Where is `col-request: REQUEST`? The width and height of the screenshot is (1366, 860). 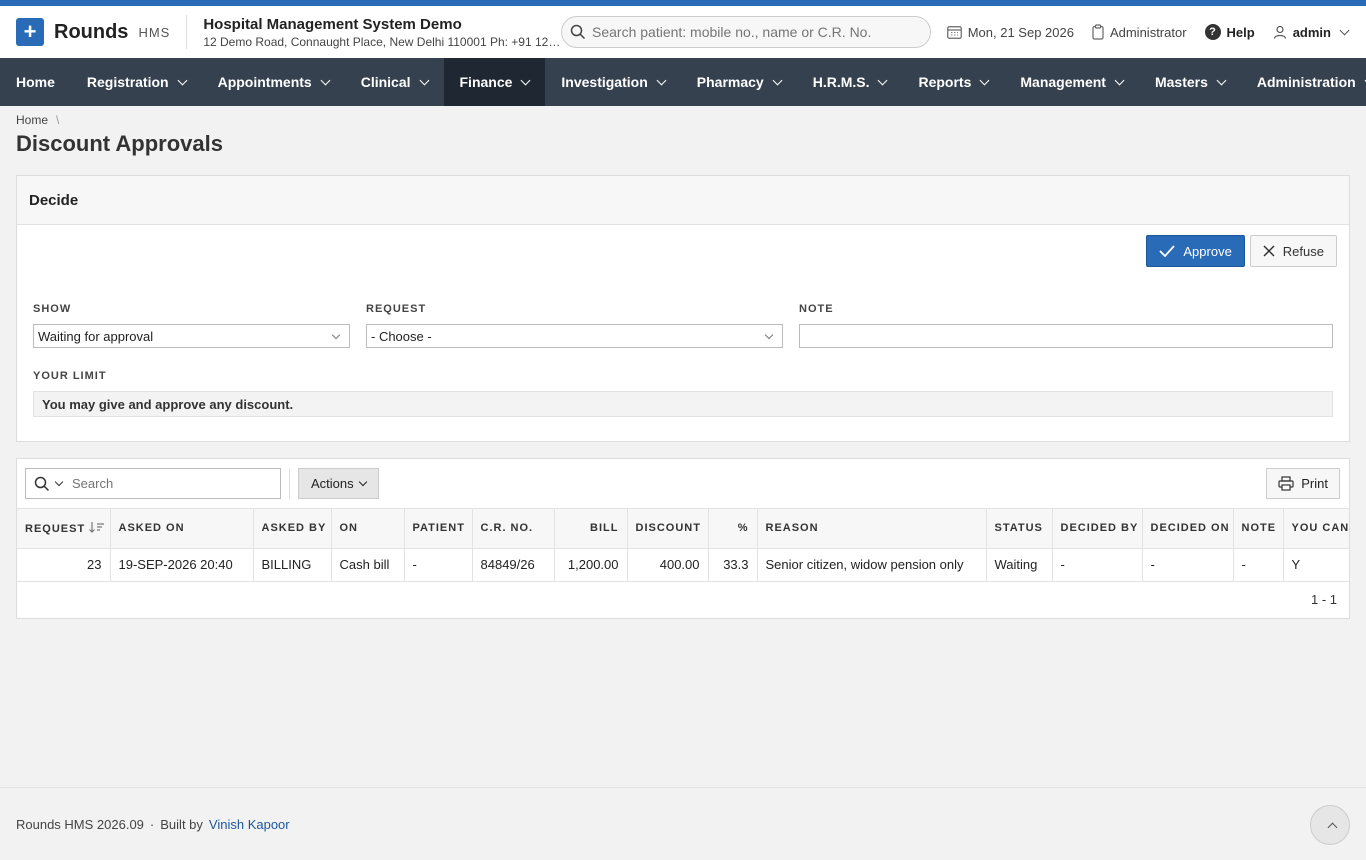
col-request: REQUEST is located at coordinates (64, 529).